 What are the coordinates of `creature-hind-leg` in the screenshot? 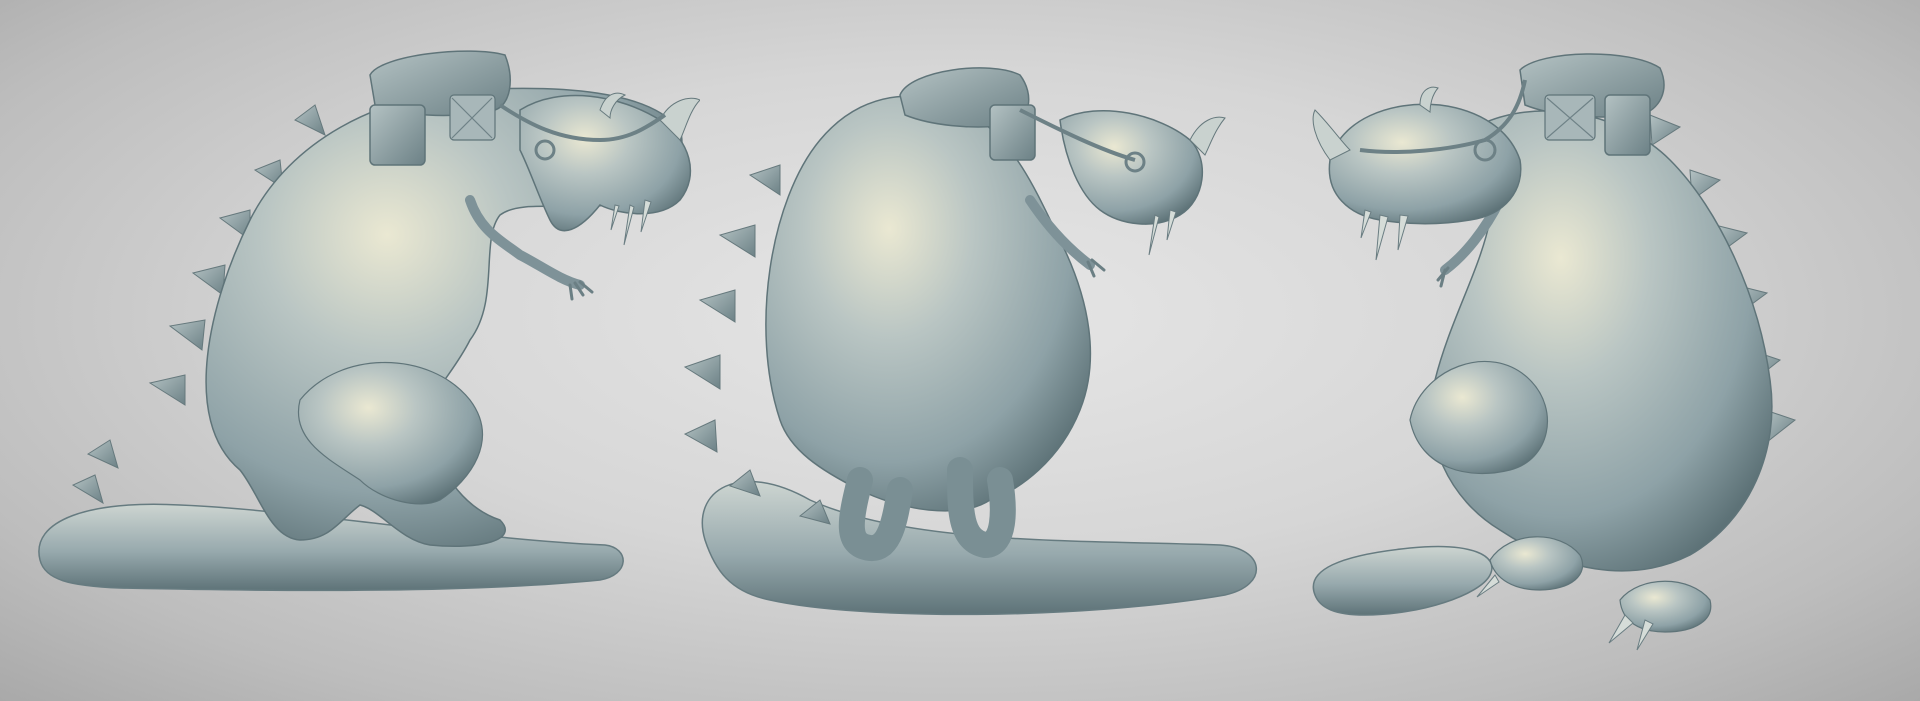 It's located at (1478, 418).